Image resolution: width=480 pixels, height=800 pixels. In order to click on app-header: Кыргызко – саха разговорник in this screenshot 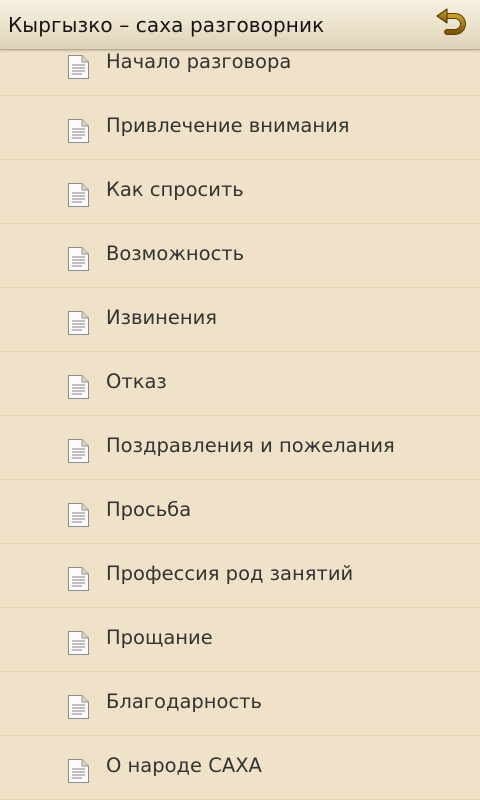, I will do `click(240, 25)`.